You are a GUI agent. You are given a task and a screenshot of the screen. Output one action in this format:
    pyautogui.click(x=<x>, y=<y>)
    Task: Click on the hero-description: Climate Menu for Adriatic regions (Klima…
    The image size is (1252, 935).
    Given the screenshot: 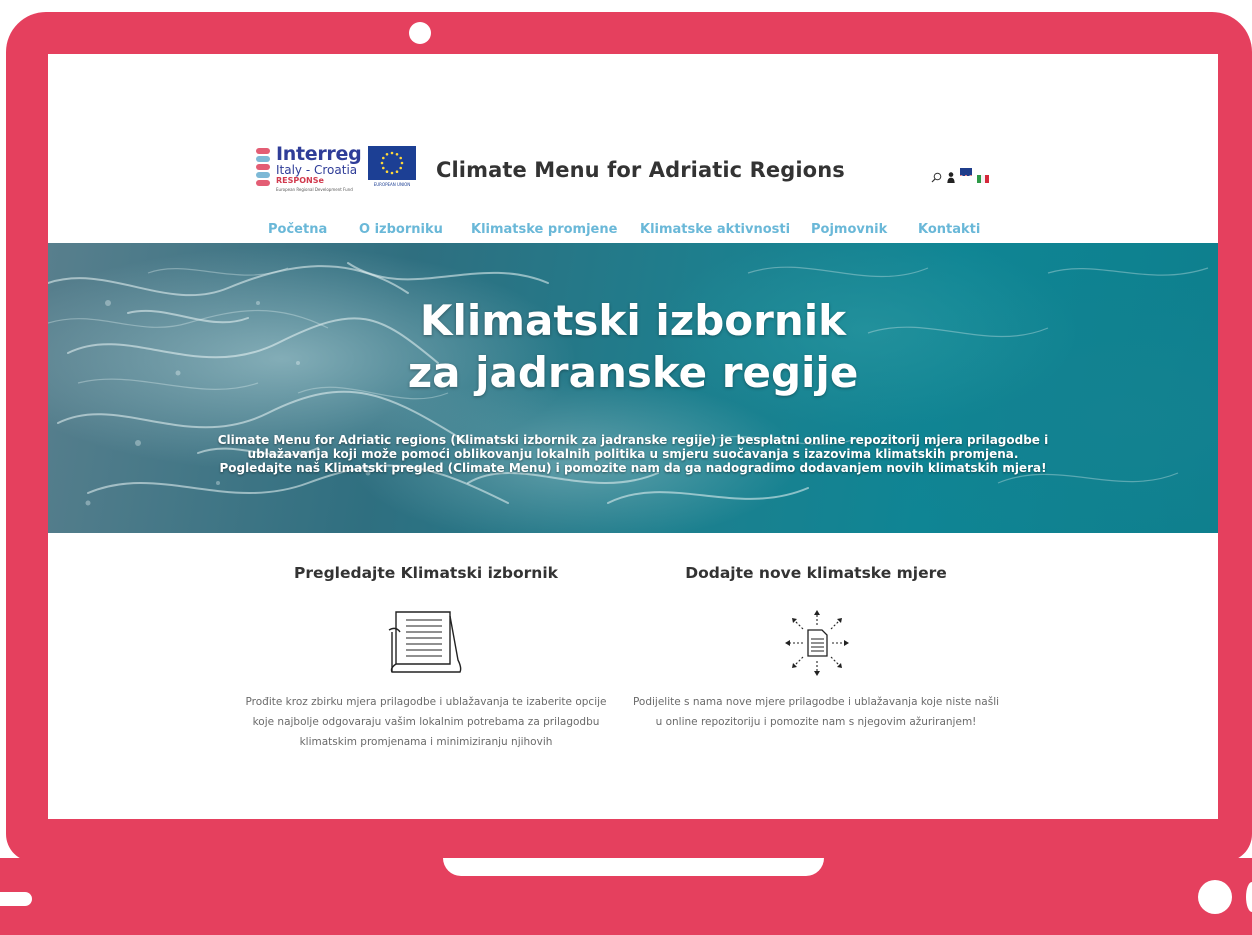 What is the action you would take?
    pyautogui.click(x=633, y=454)
    